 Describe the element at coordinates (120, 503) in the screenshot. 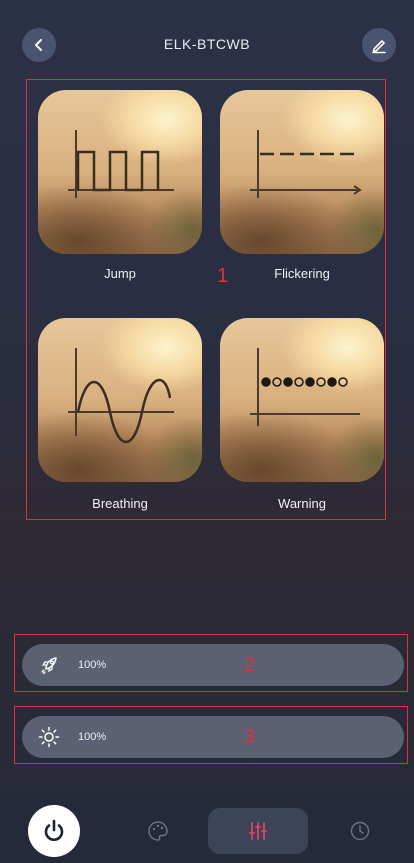

I see `mode-label-breathing: Breathing` at that location.